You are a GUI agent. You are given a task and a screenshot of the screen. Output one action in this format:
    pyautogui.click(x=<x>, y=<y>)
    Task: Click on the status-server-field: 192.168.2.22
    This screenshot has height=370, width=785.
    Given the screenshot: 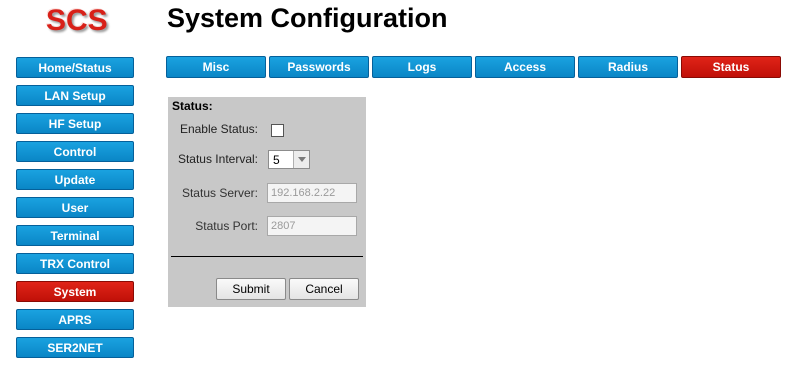 What is the action you would take?
    pyautogui.click(x=312, y=193)
    